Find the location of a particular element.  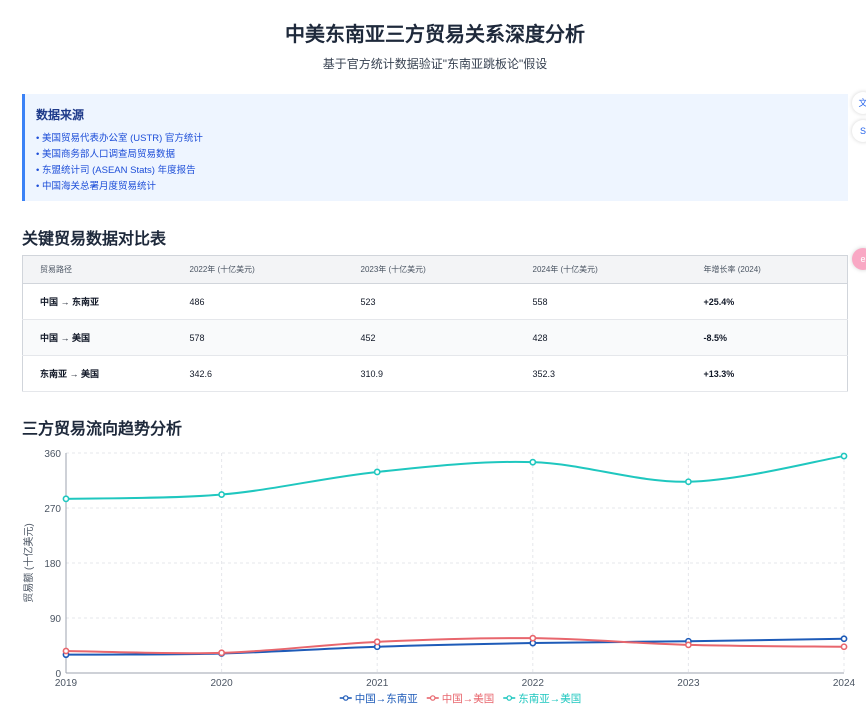

y-axis-label: 贸易额 (十亿美元) is located at coordinates (28, 562).